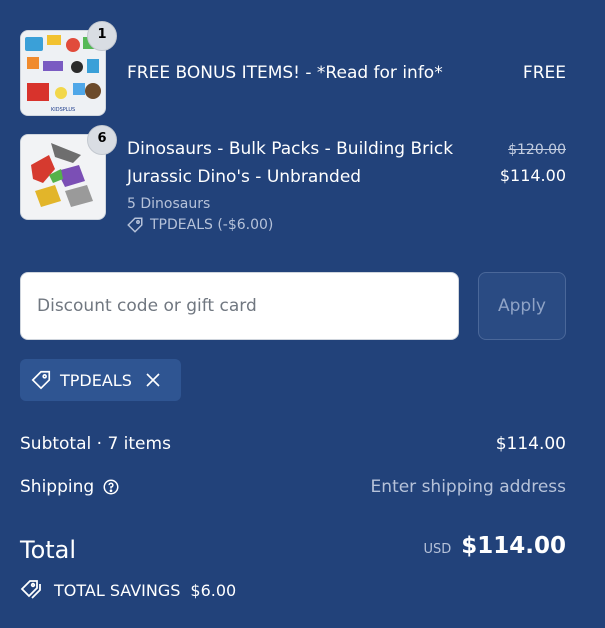 The image size is (605, 628). I want to click on item-price: $114.00, so click(532, 175).